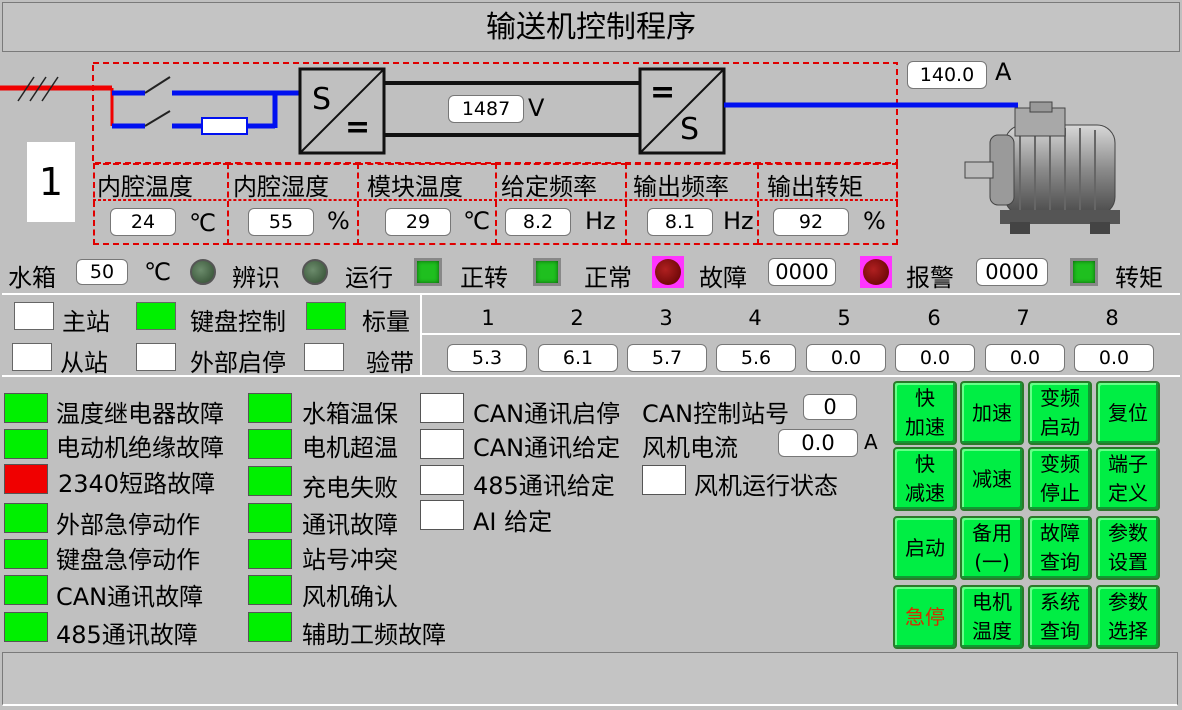 The height and width of the screenshot is (710, 1182). What do you see at coordinates (358, 127) in the screenshot?
I see `rectifier-label-bottom: =` at bounding box center [358, 127].